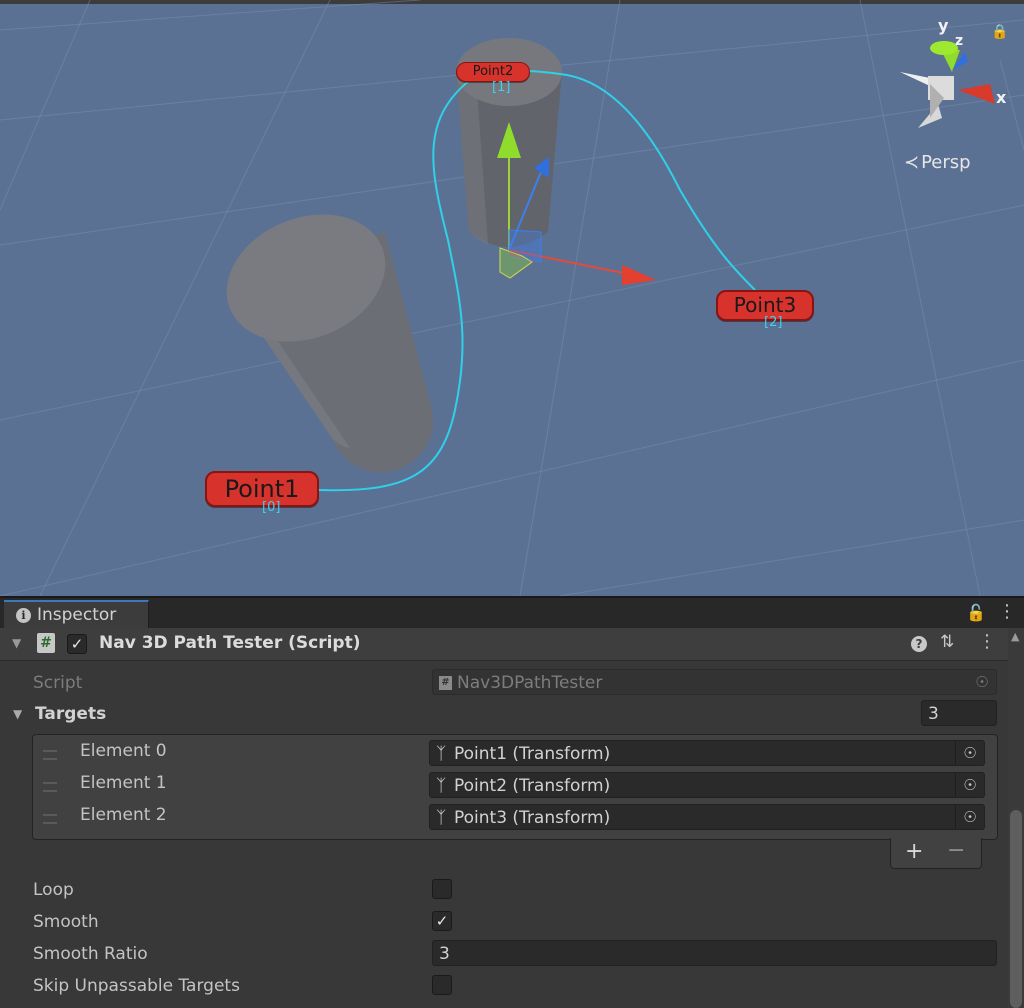 The image size is (1024, 1008). I want to click on point3-label-text: Point3, so click(765, 305).